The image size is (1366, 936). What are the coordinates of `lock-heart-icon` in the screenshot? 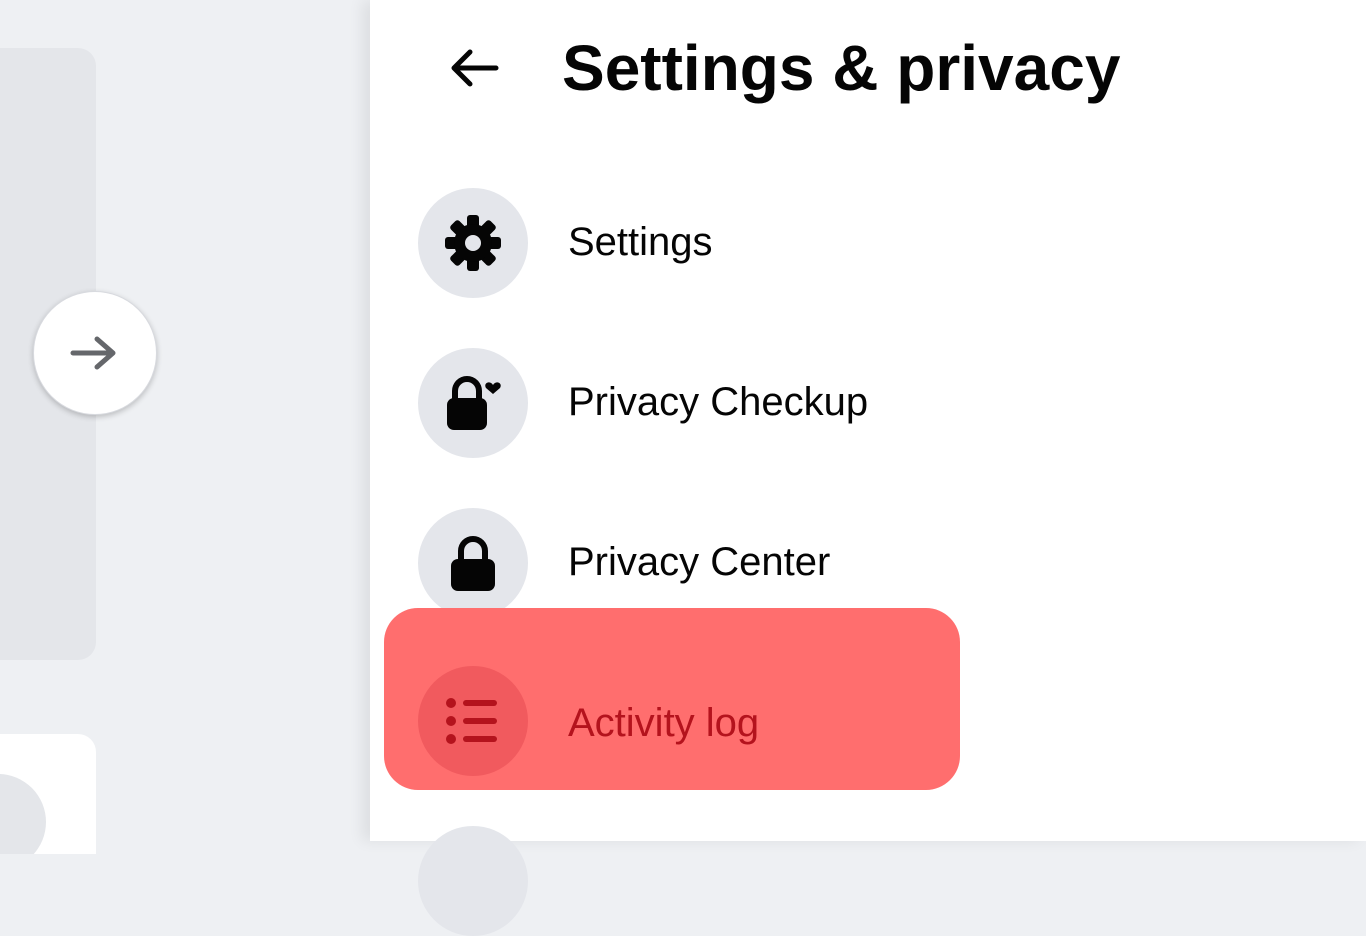 It's located at (474, 403).